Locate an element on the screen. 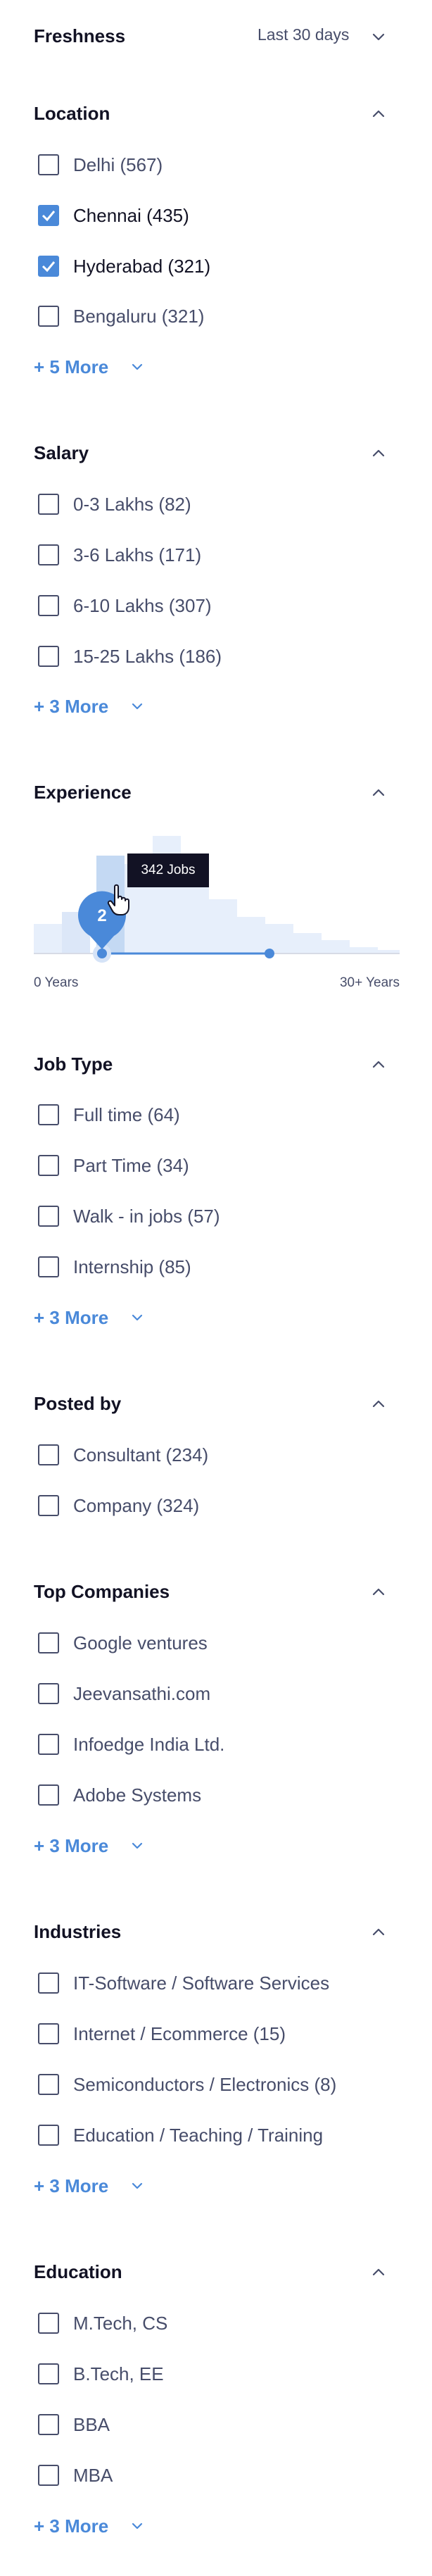 Image resolution: width=432 pixels, height=2576 pixels. education-option-label: M.Tech, CS is located at coordinates (120, 2323).